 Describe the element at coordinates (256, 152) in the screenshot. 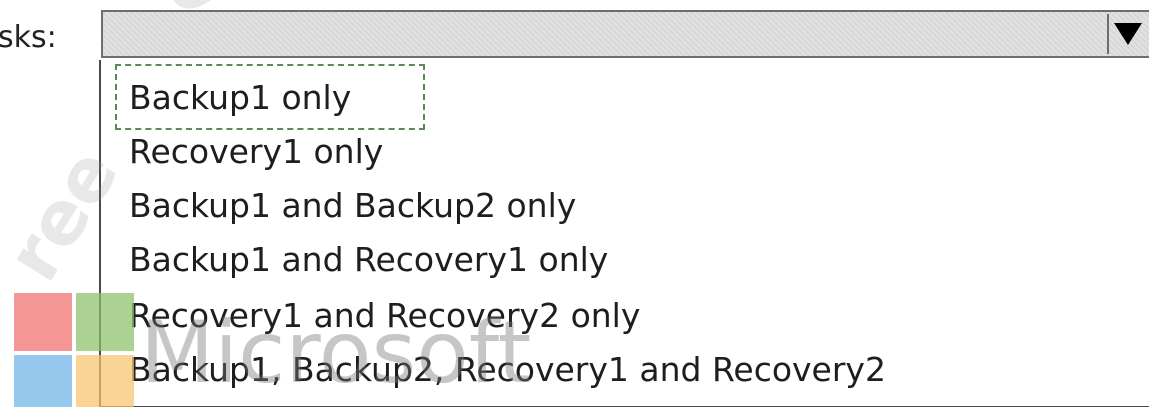

I see `dropdown-option-recovery1-only: Recovery1 only` at that location.